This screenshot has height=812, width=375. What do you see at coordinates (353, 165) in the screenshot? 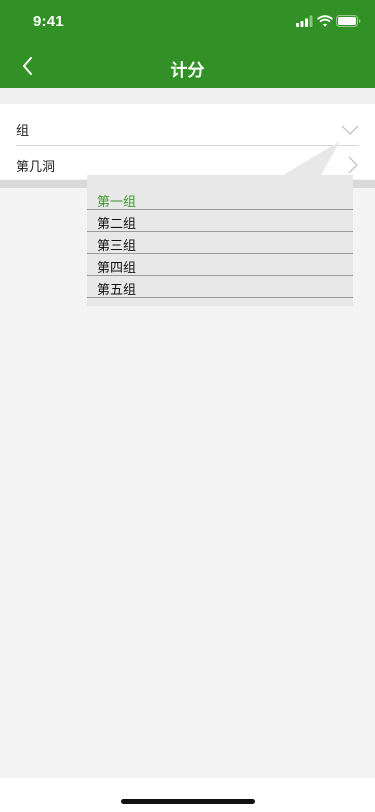
I see `chevron-right-icon` at bounding box center [353, 165].